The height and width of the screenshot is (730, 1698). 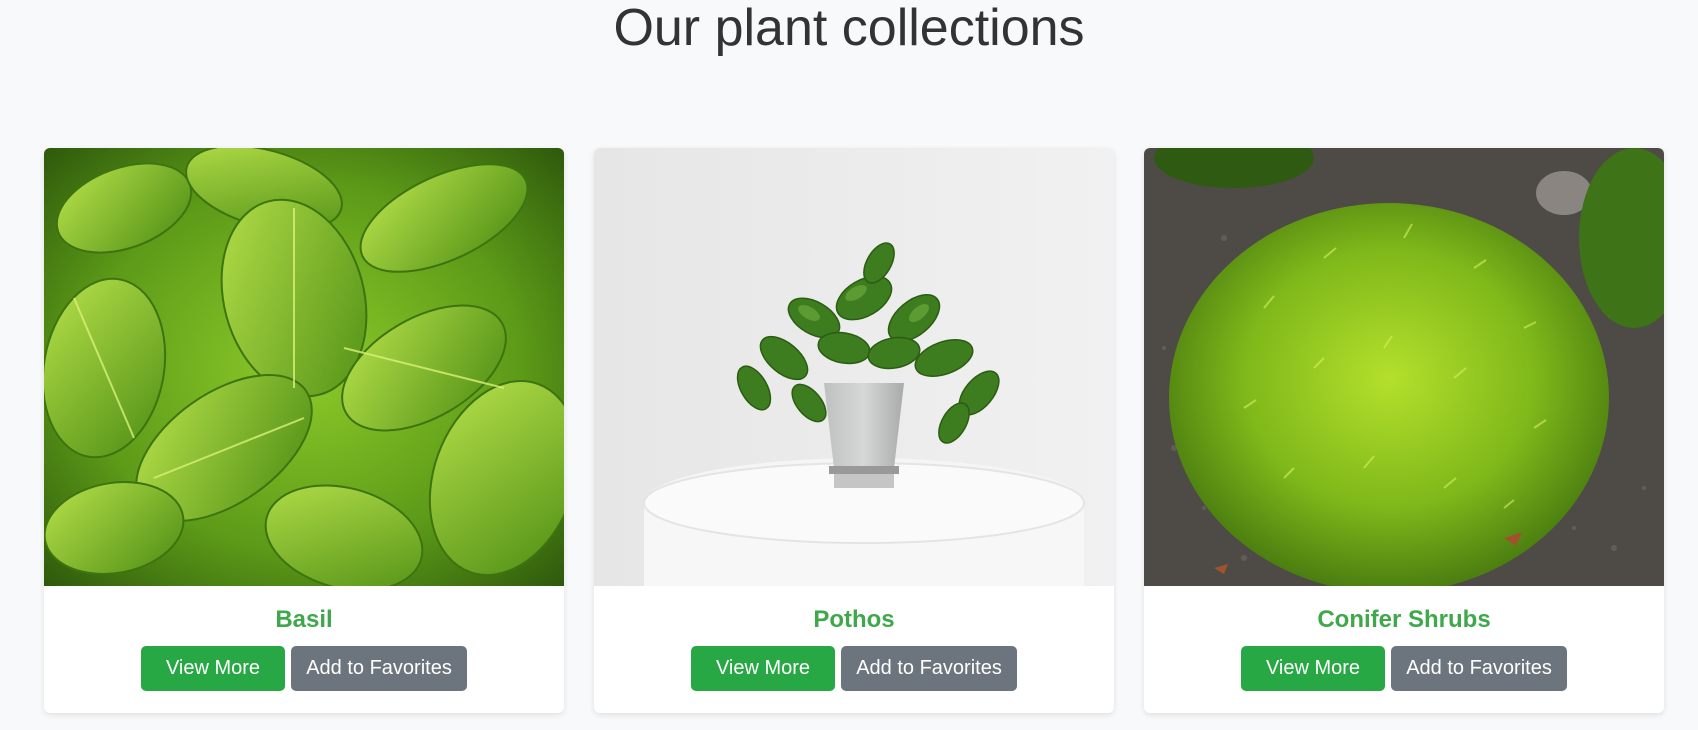 What do you see at coordinates (849, 28) in the screenshot?
I see `page-title: Our plant collections` at bounding box center [849, 28].